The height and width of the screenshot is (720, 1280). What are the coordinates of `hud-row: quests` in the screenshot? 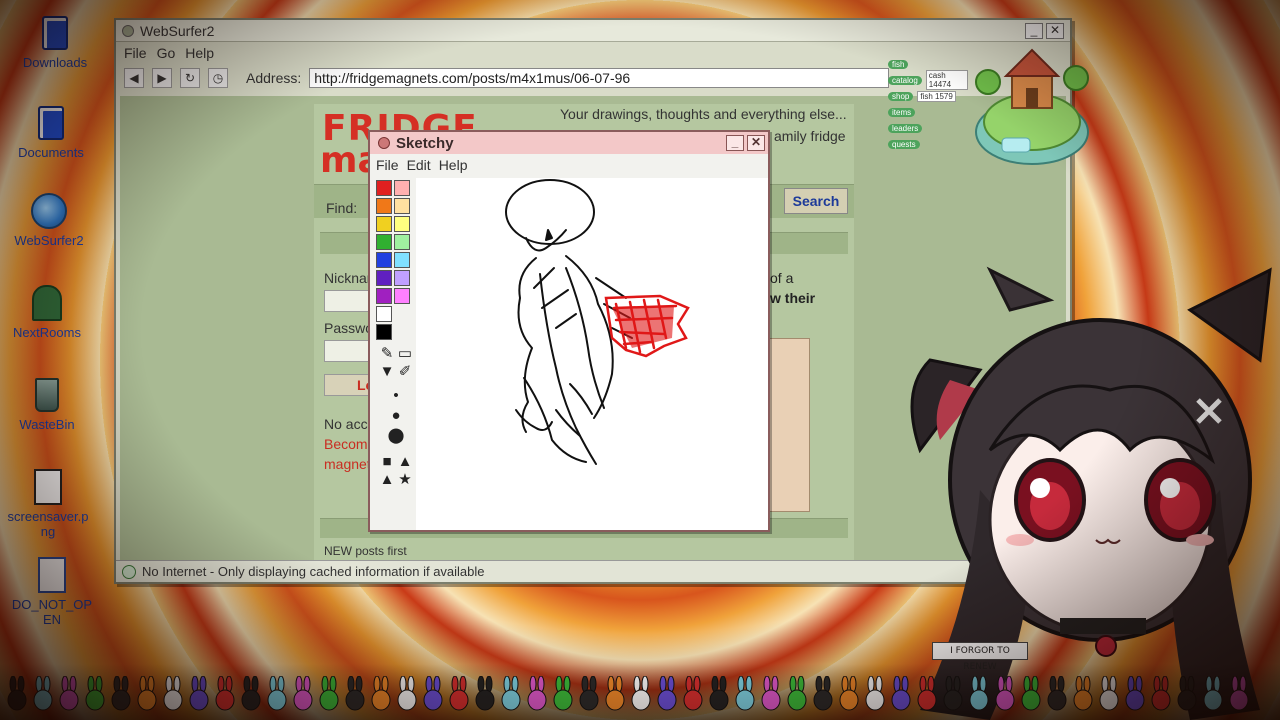 It's located at (928, 144).